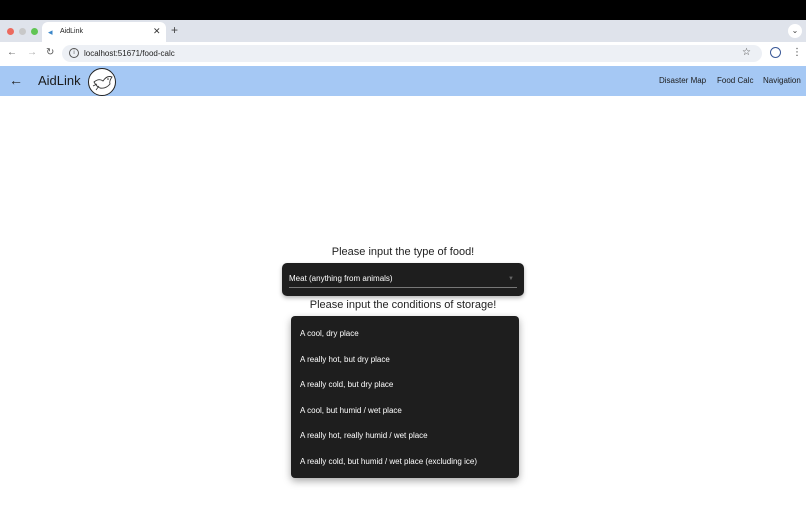 This screenshot has height=523, width=806. Describe the element at coordinates (797, 53) in the screenshot. I see `browser-menu-icon: ⋮` at that location.